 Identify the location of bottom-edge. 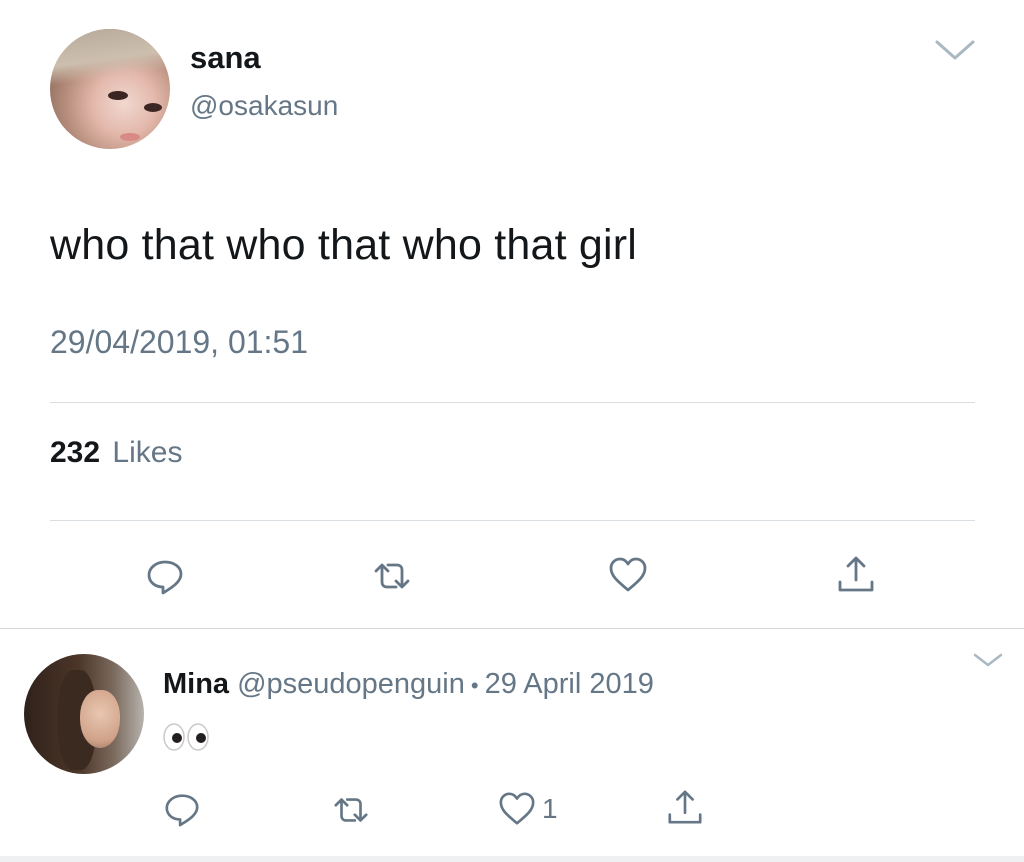
(512, 859).